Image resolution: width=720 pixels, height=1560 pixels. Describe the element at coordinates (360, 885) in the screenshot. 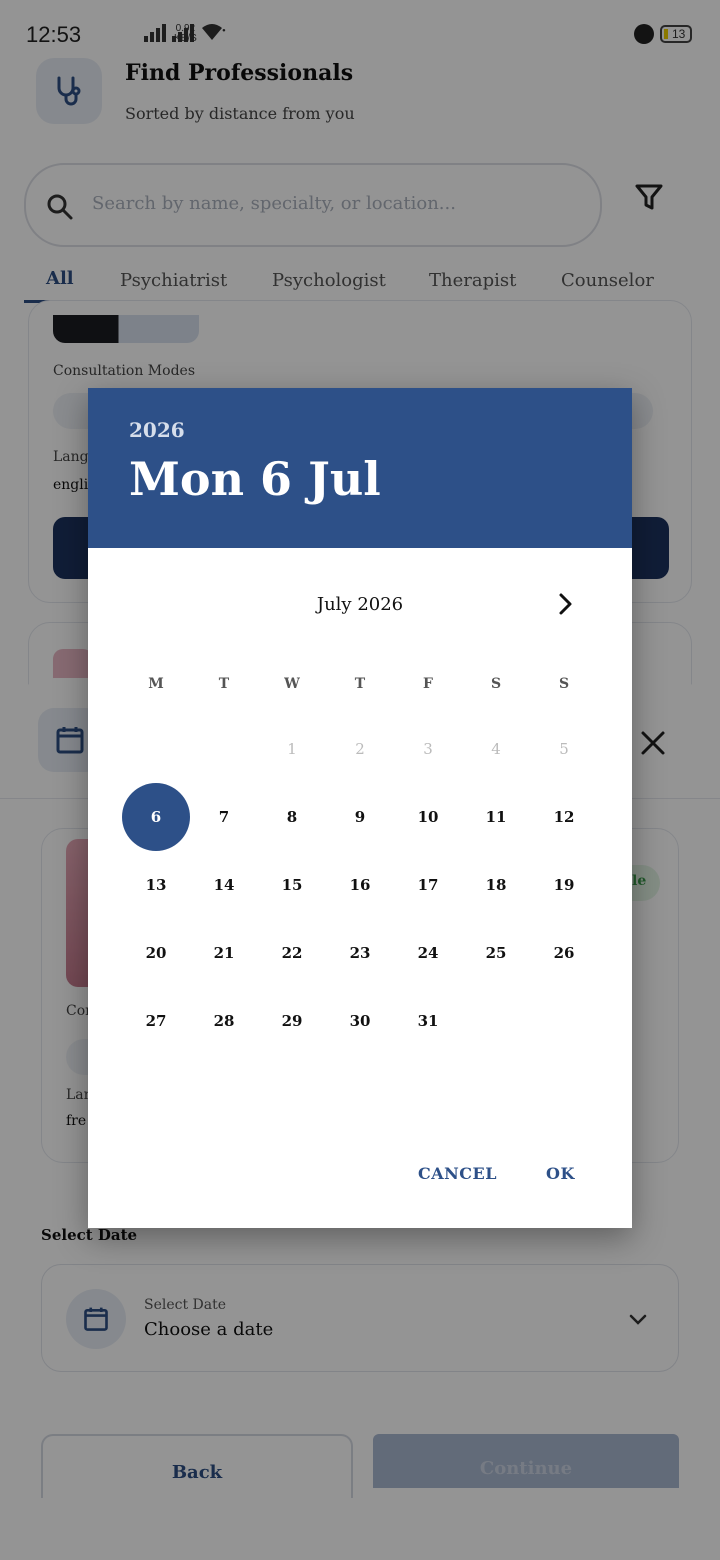

I see `calendar-day: 16` at that location.